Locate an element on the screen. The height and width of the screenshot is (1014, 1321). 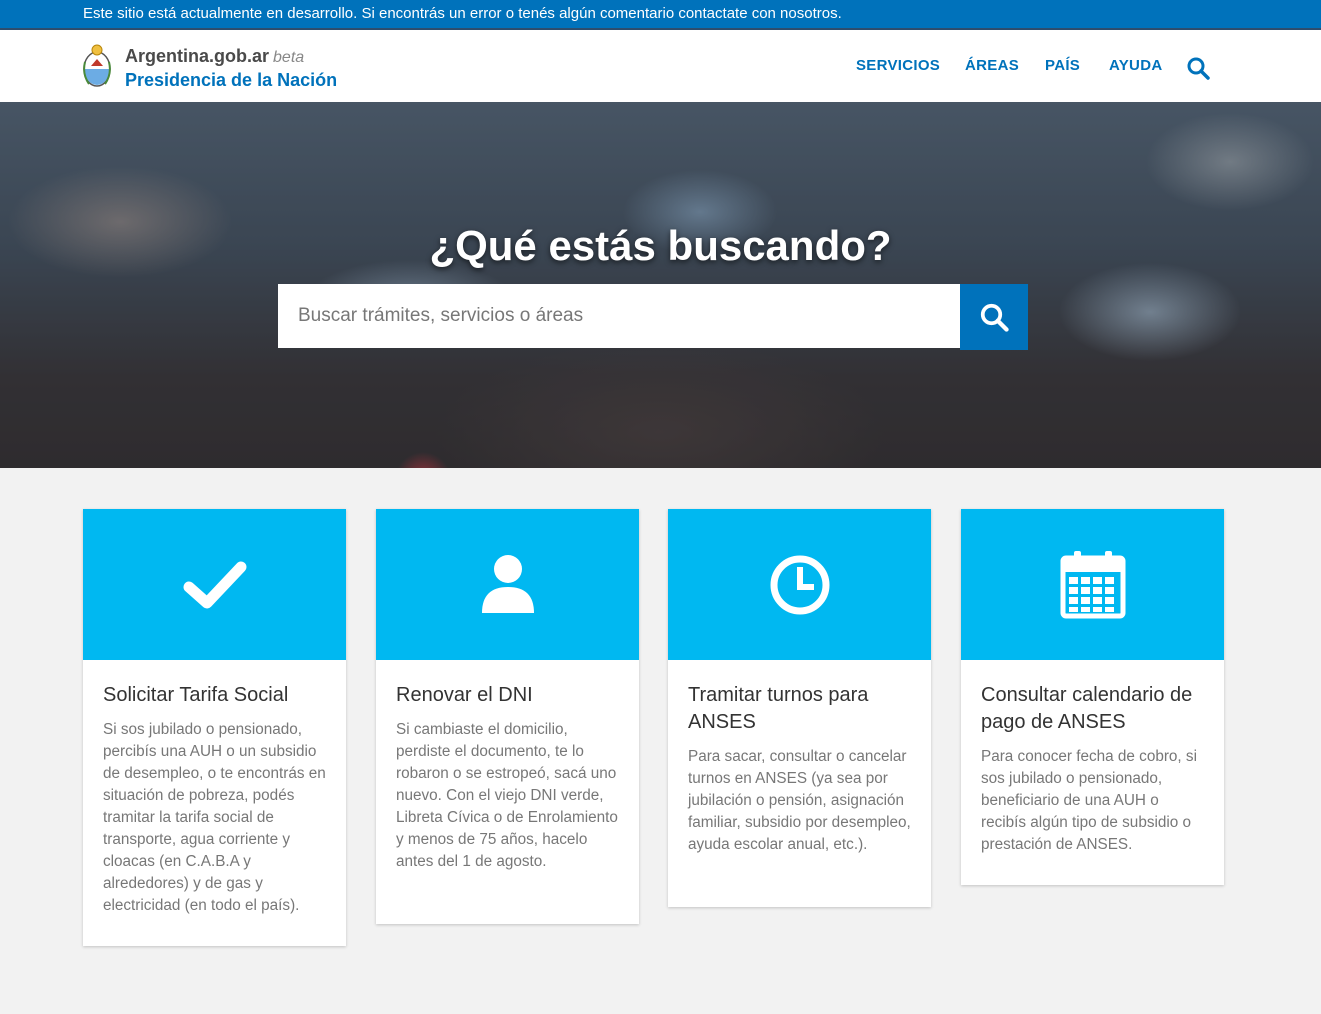
nav-ayuda: AYUDA is located at coordinates (1135, 65).